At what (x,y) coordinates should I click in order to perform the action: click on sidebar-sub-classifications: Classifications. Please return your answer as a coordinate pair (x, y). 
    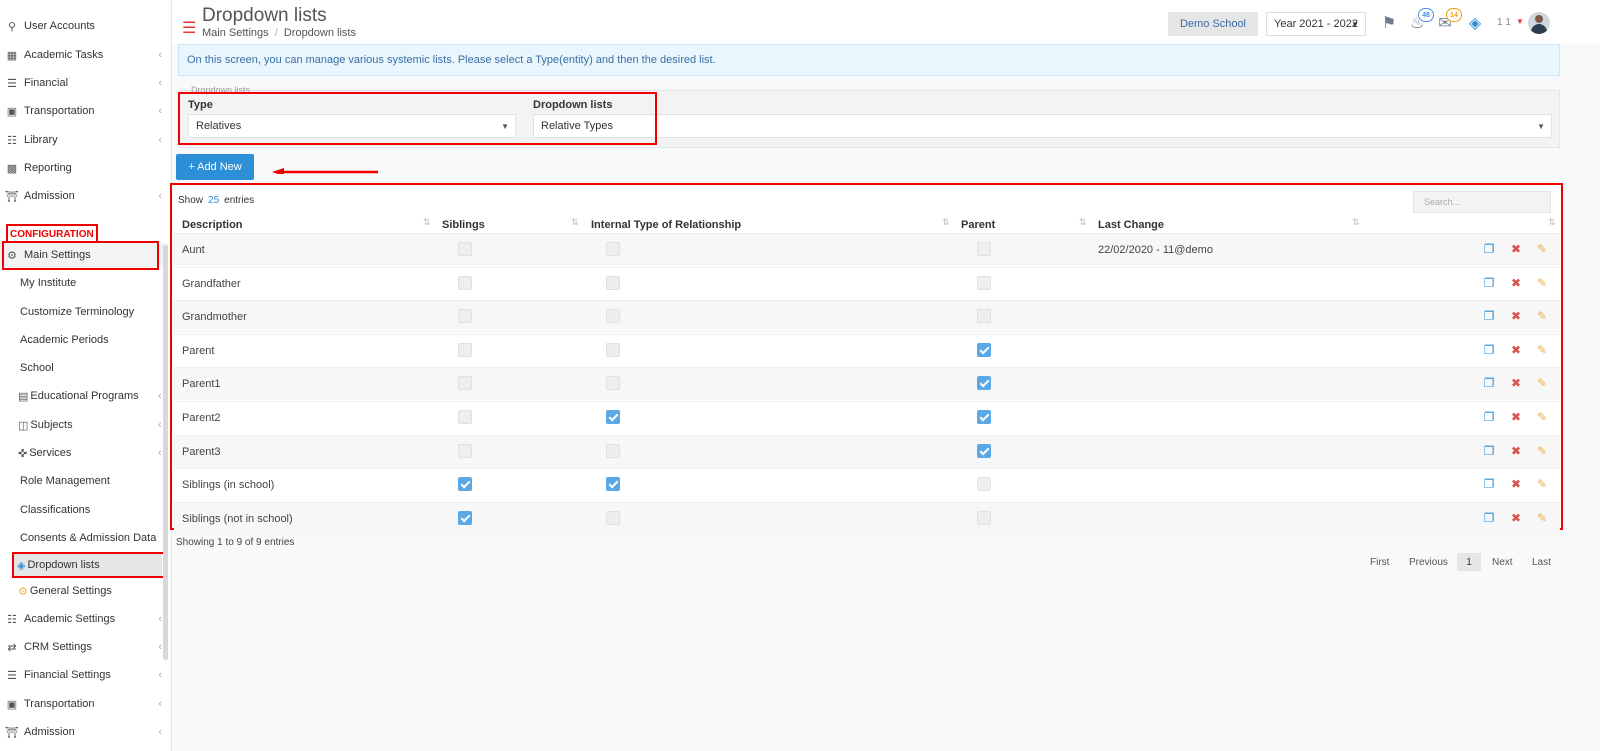
    Looking at the image, I should click on (55, 510).